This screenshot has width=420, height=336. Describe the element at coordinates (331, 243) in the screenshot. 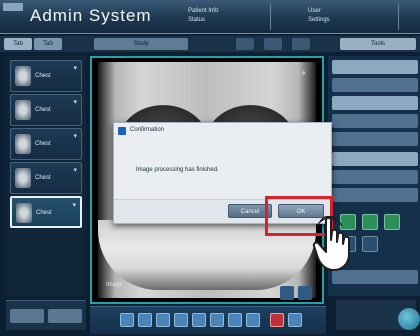

I see `hand-pointer-icon` at that location.